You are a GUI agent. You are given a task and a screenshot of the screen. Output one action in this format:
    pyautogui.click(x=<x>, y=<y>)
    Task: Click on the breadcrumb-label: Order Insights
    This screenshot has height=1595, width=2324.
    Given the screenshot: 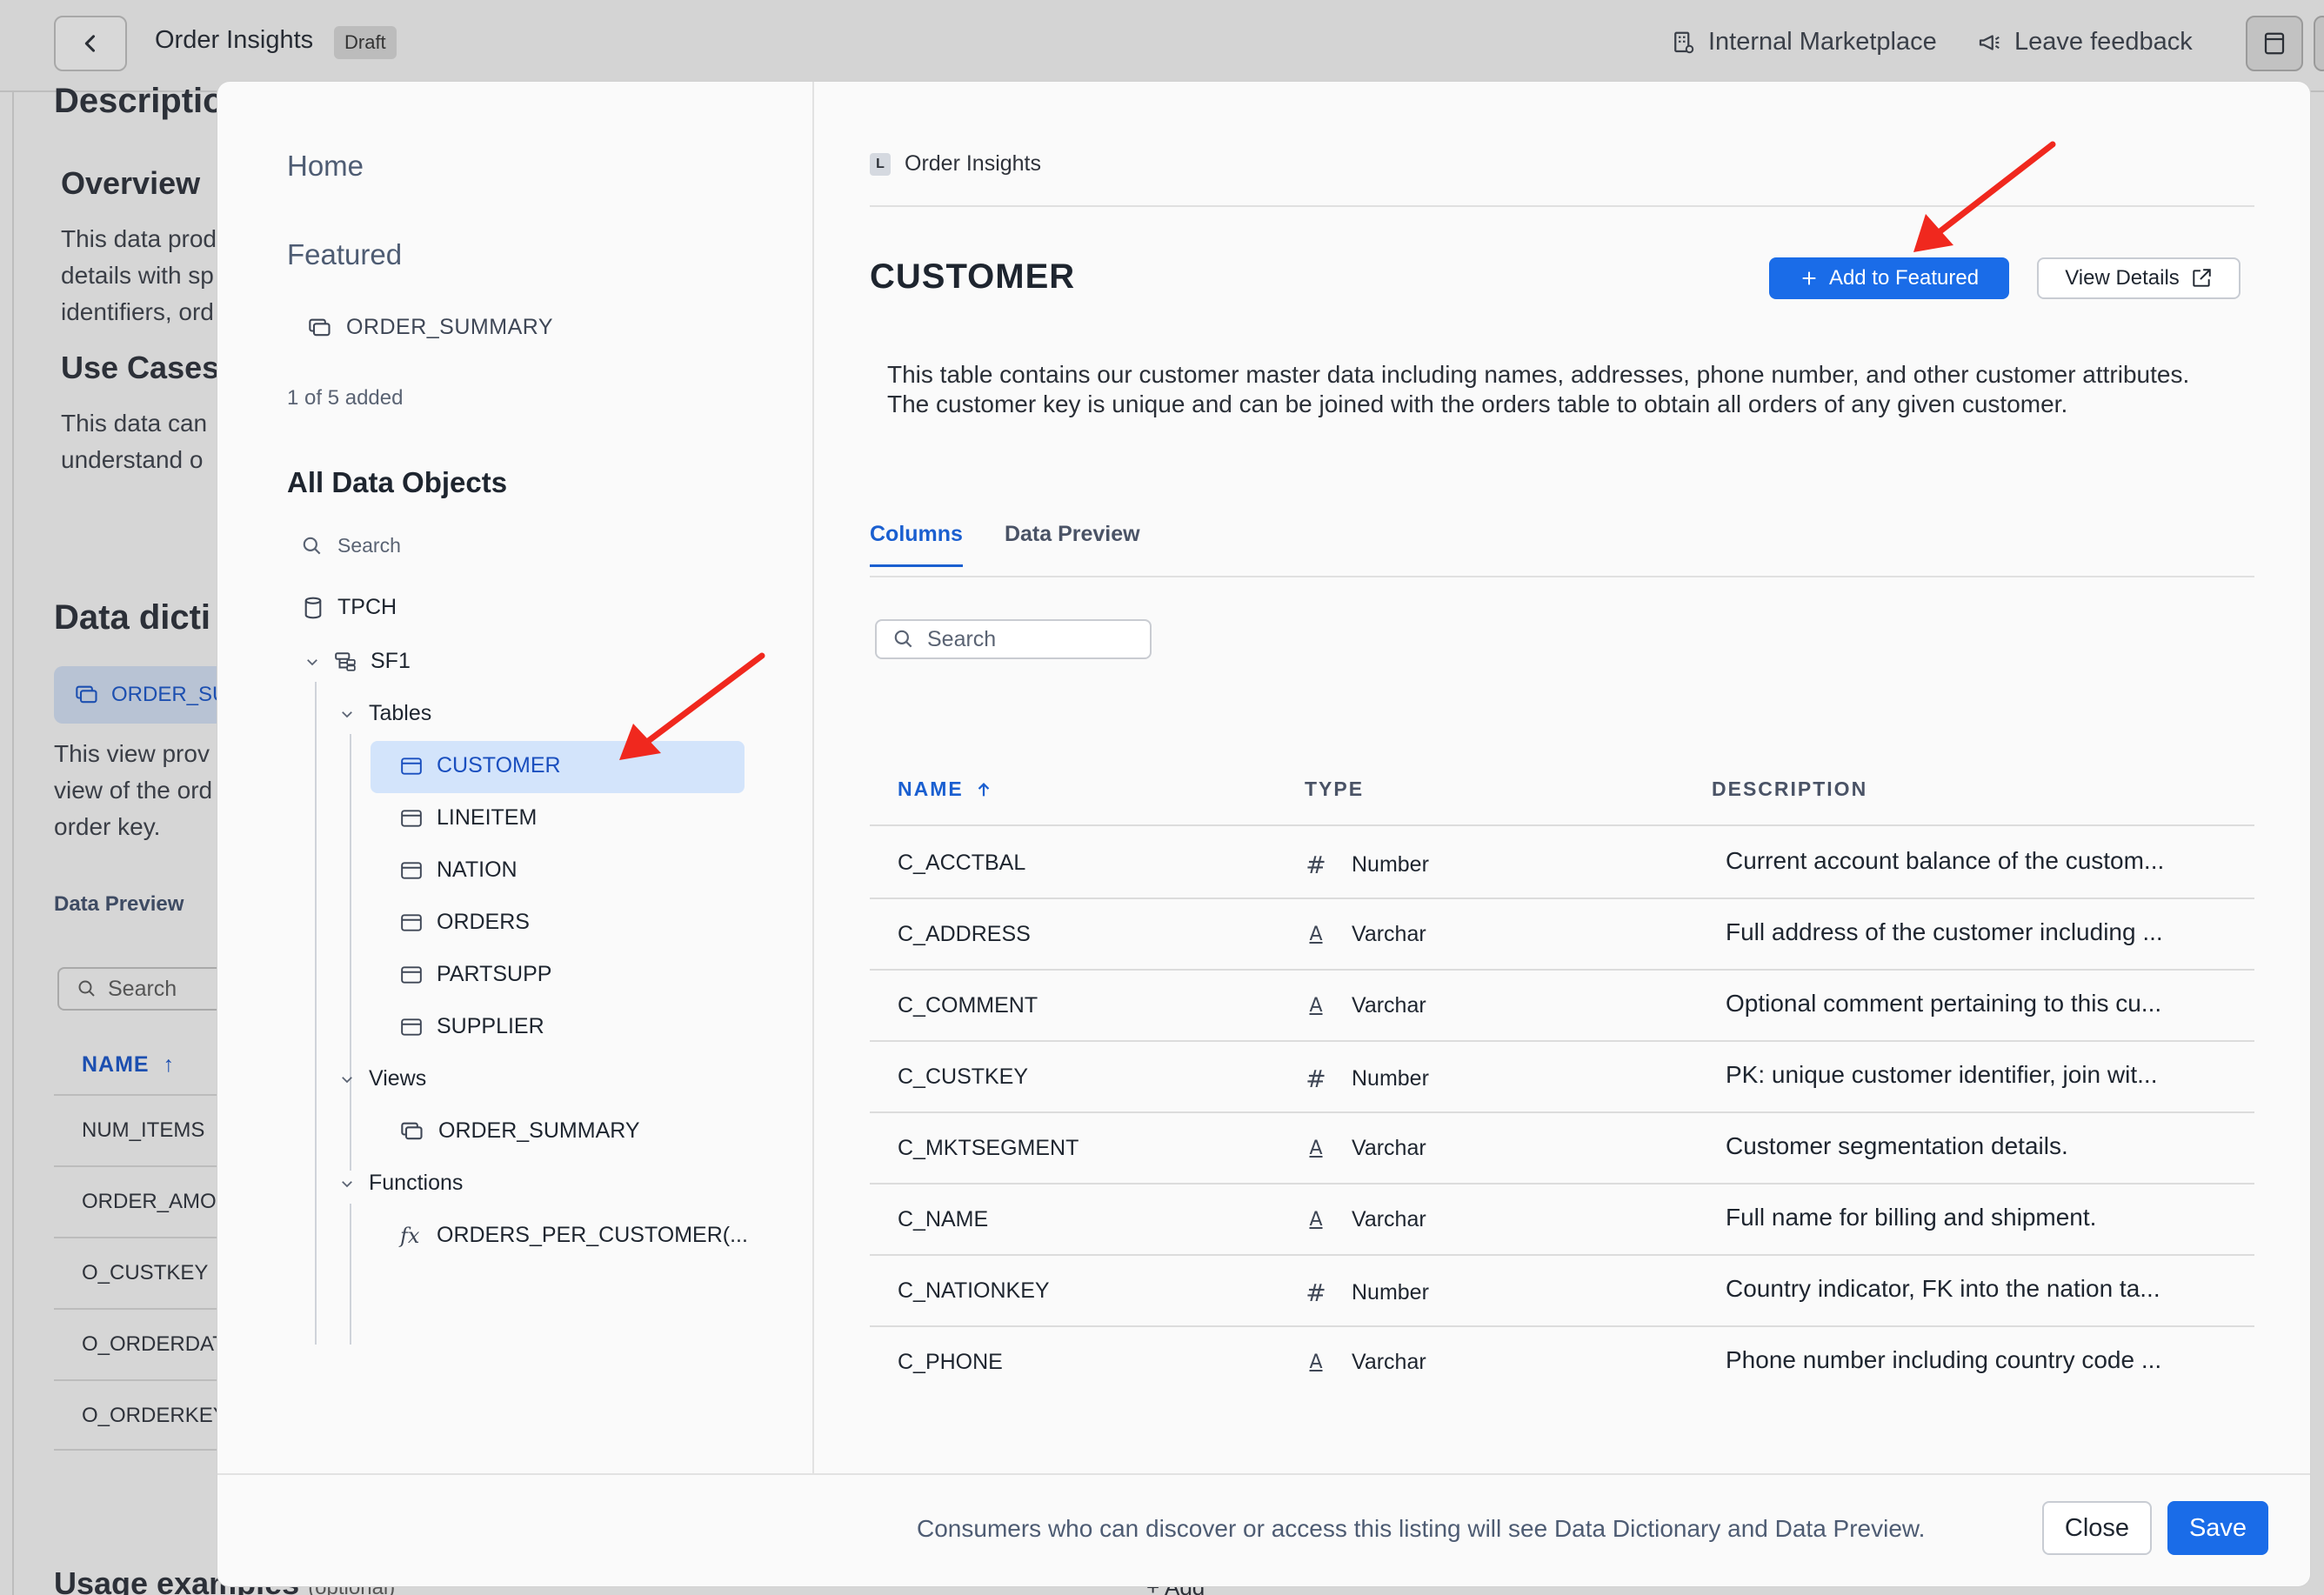 What is the action you would take?
    pyautogui.click(x=973, y=164)
    